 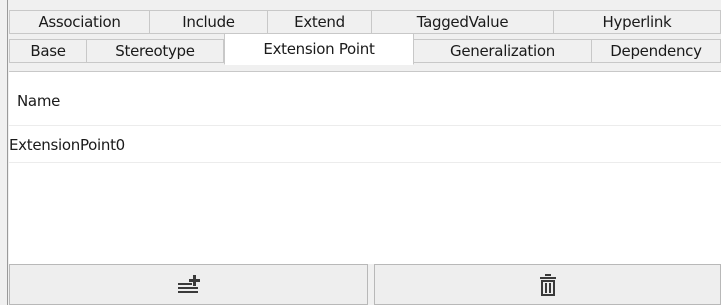 I want to click on tab-generalization: Generalization, so click(x=503, y=51).